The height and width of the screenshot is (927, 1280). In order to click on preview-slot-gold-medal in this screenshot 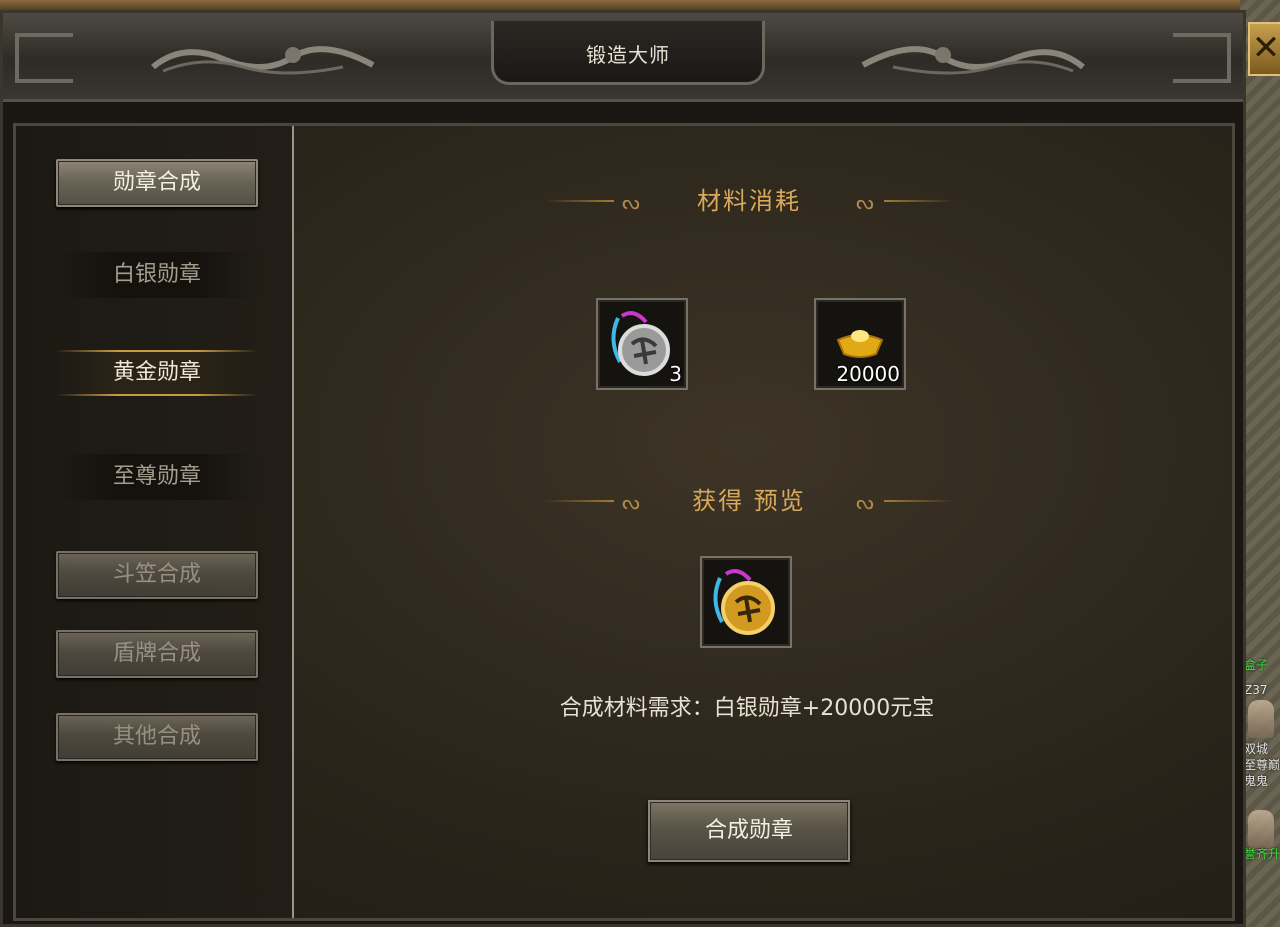, I will do `click(746, 602)`.